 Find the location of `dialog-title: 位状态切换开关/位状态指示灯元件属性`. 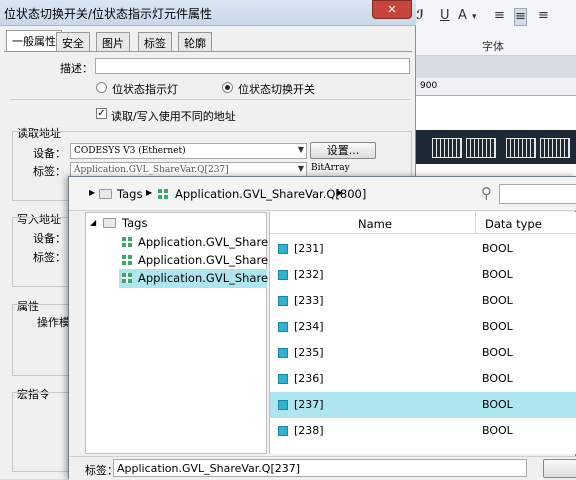

dialog-title: 位状态切换开关/位状态指示灯元件属性 is located at coordinates (108, 14).